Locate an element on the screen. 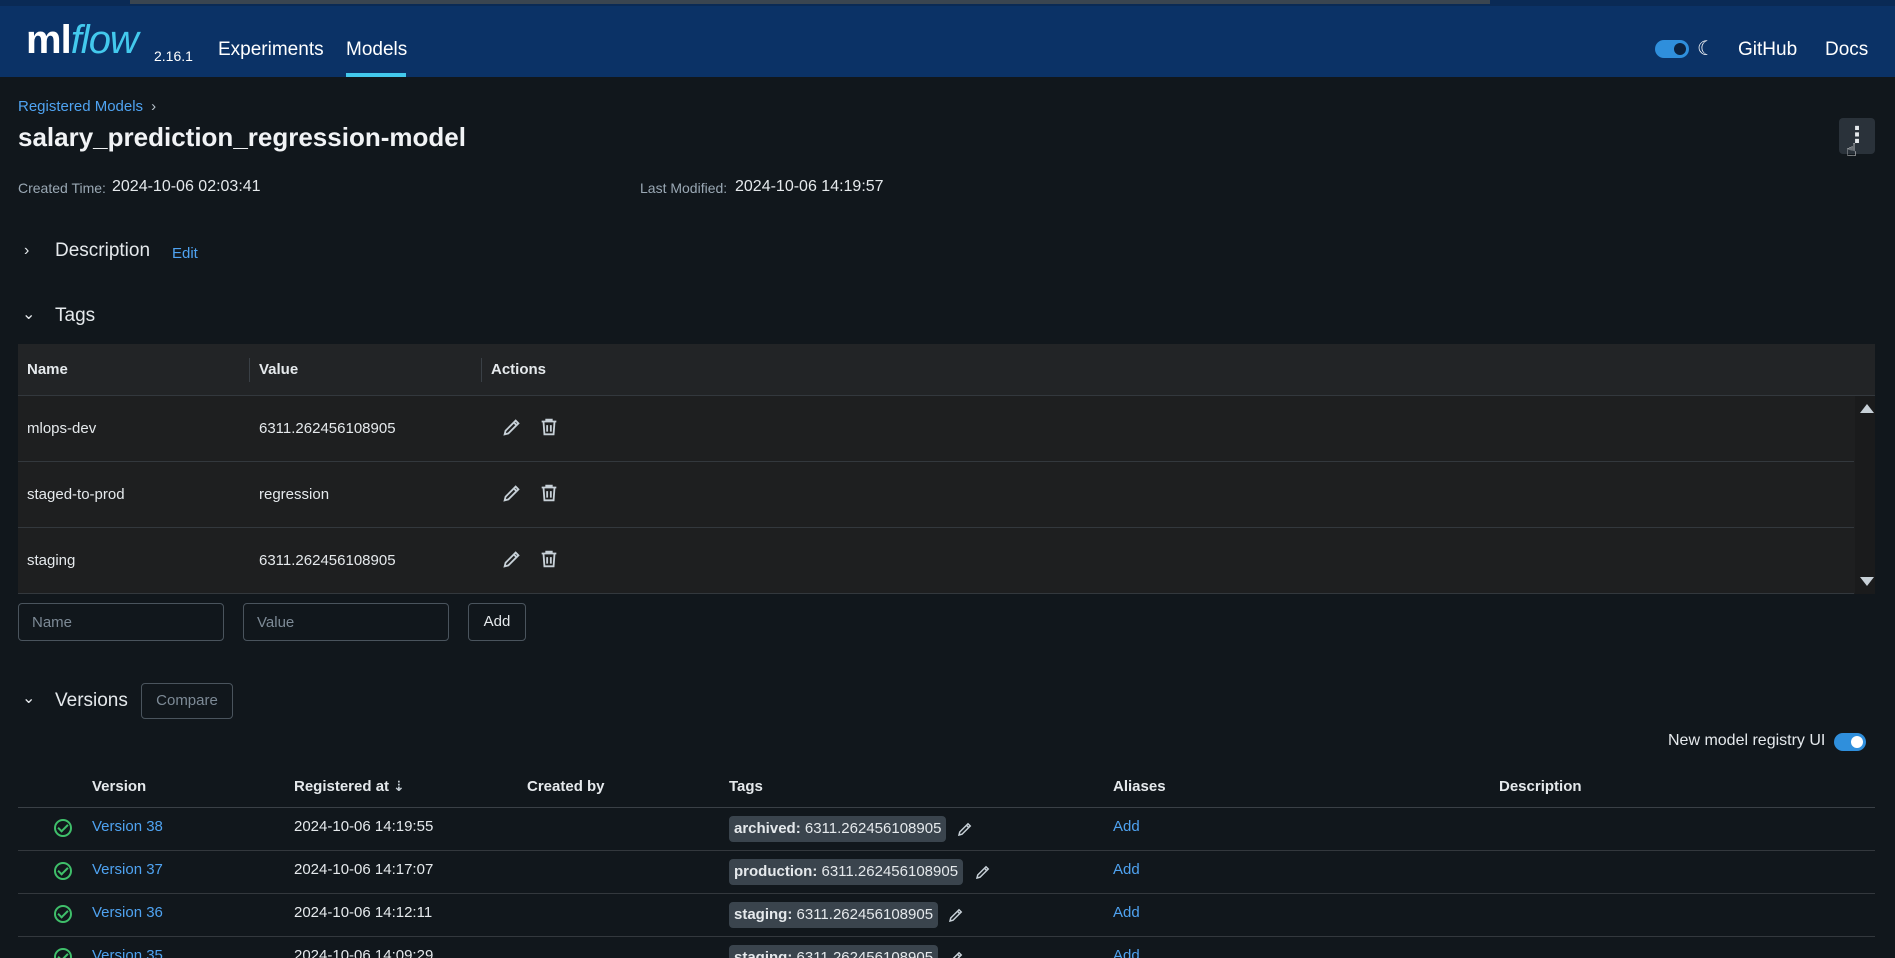 The image size is (1895, 958). more-options-button: ⋮ is located at coordinates (1857, 136).